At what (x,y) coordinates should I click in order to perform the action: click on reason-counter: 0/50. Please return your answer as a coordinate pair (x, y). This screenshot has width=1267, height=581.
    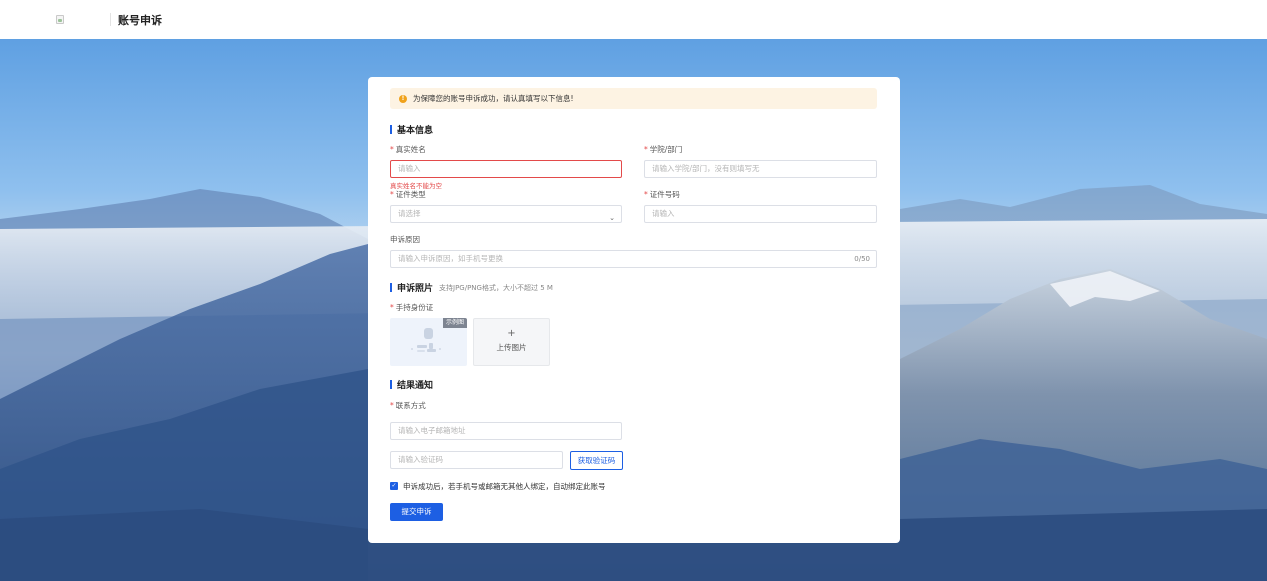
    Looking at the image, I should click on (862, 259).